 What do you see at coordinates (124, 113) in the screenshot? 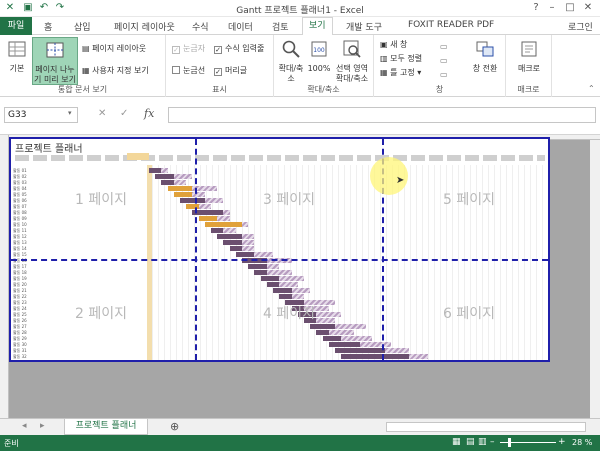
I see `enter-icon: ✓` at bounding box center [124, 113].